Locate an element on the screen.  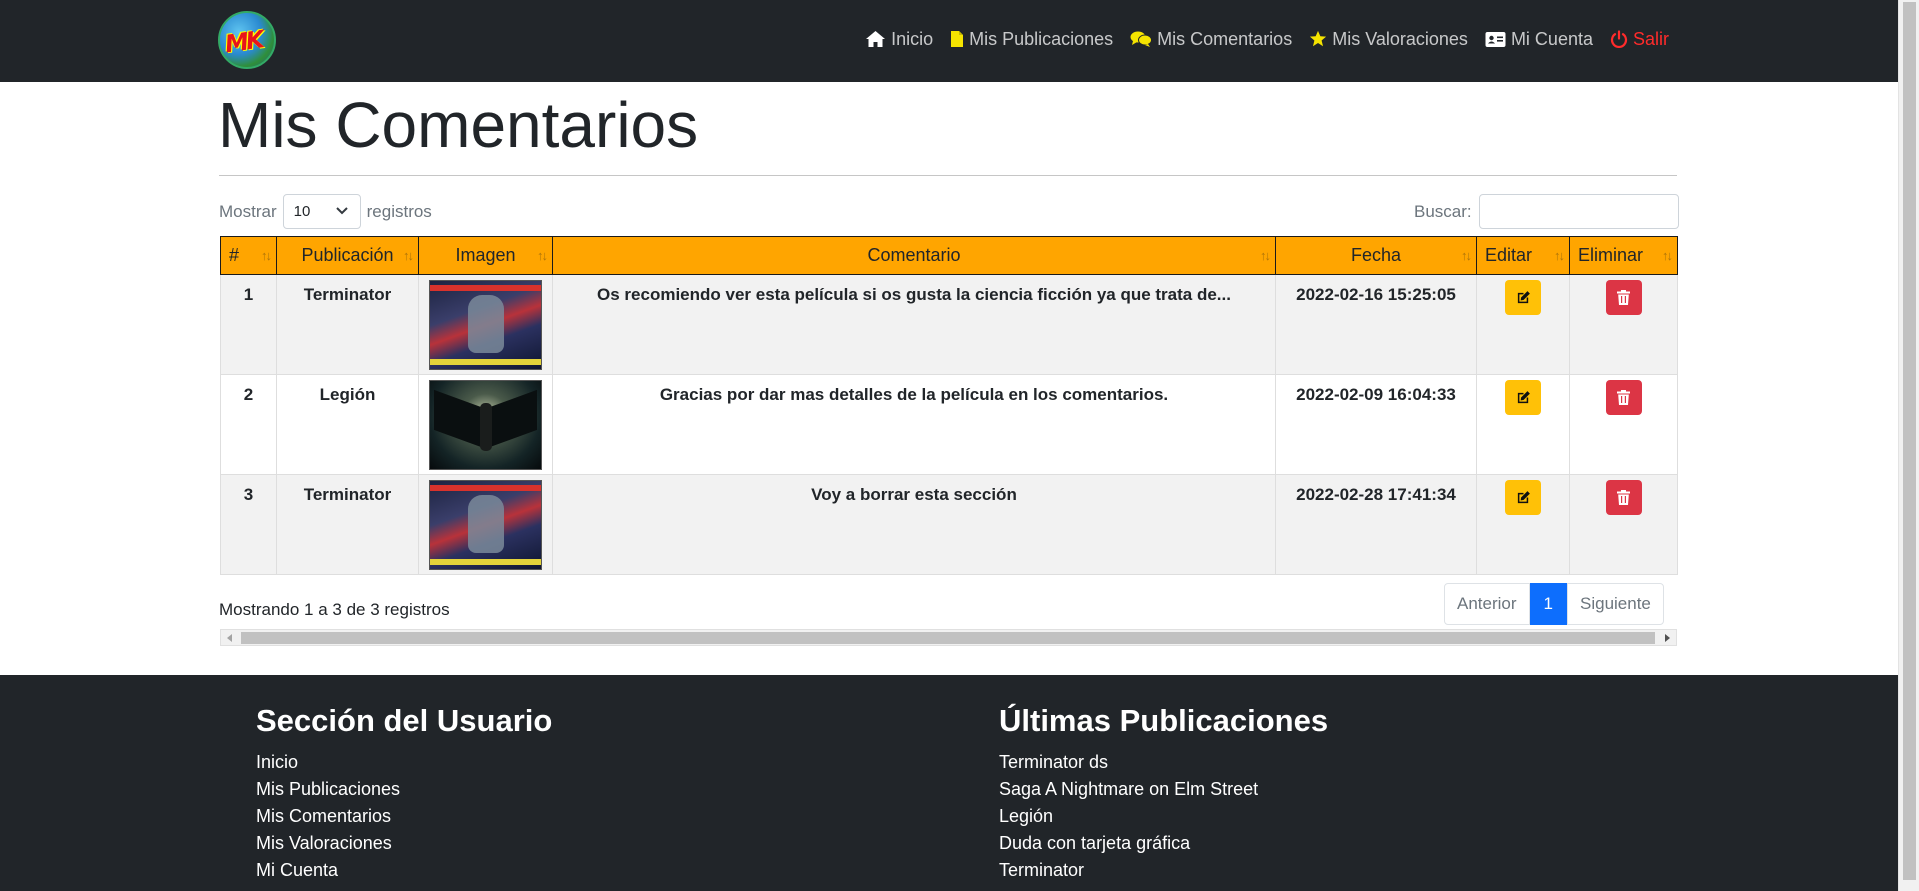
col-header-publicacion: Publicación ↑↓ is located at coordinates (347, 255).